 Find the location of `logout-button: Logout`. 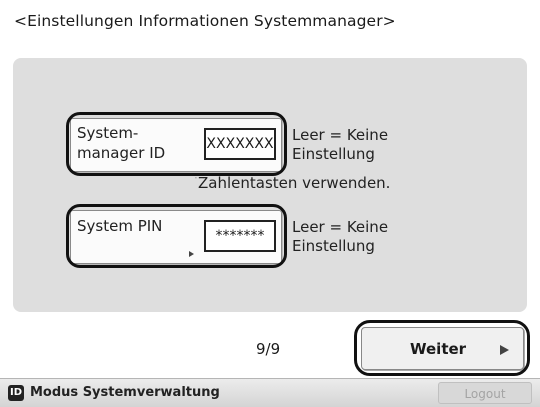

logout-button: Logout is located at coordinates (485, 393).